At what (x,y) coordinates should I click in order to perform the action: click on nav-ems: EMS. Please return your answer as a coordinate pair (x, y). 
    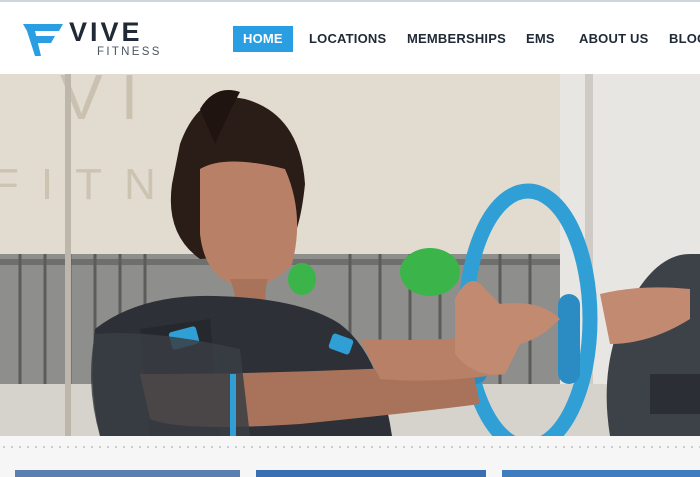
    Looking at the image, I should click on (540, 39).